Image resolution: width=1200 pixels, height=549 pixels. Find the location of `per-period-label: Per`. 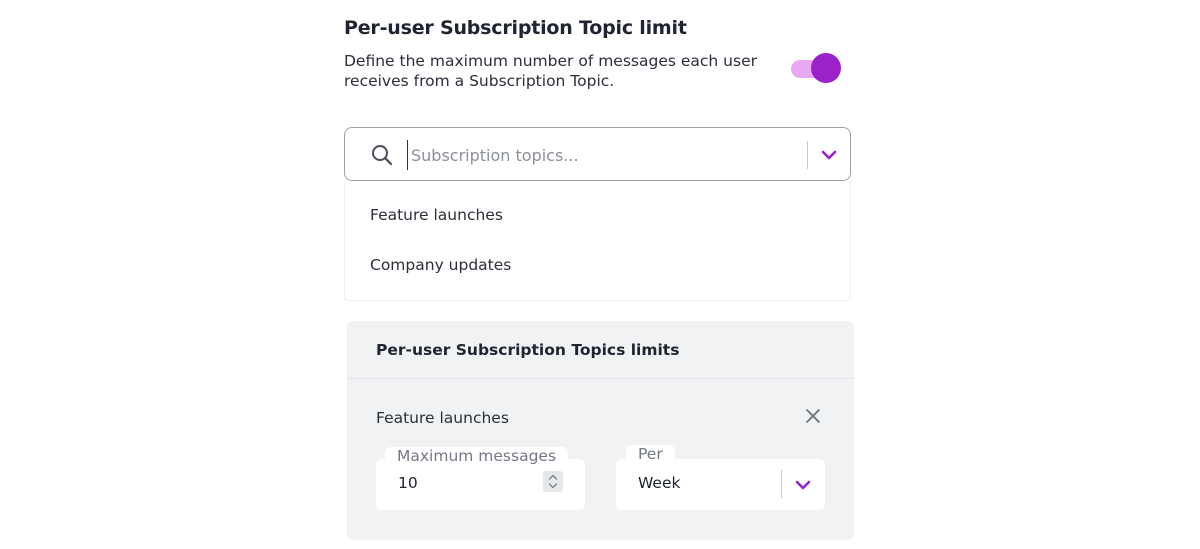

per-period-label: Per is located at coordinates (650, 454).